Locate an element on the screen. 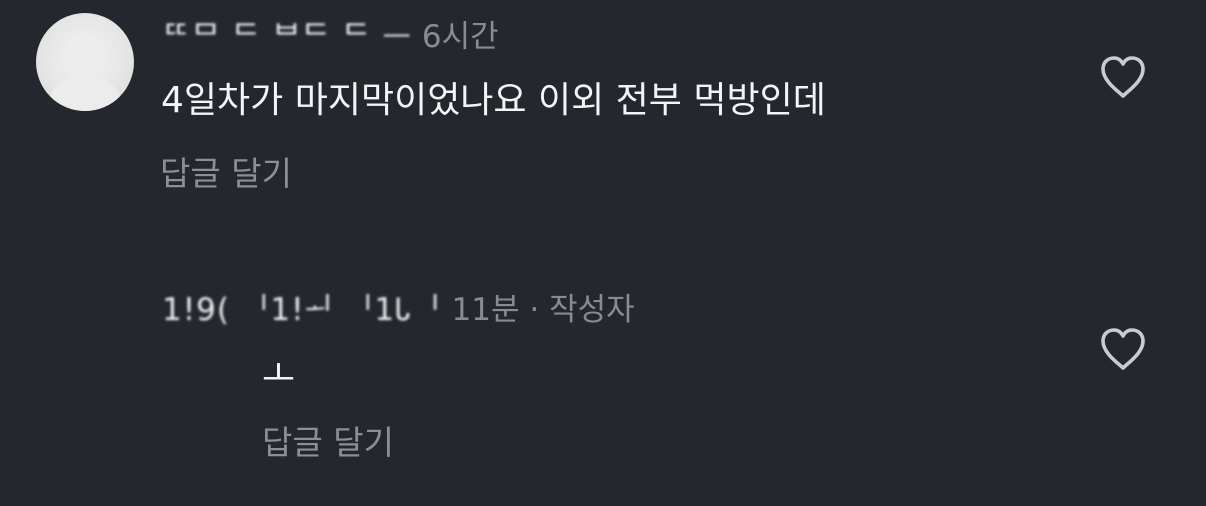  avatar-head-shape is located at coordinates (85, 52).